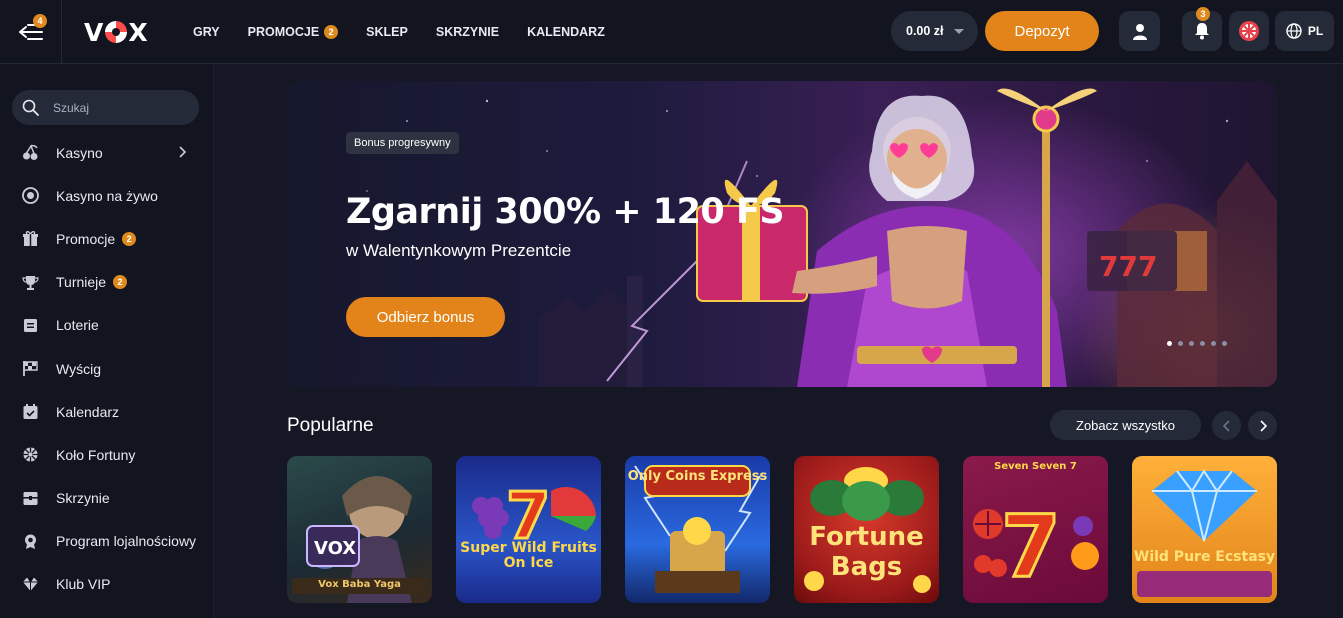  I want to click on profile-button, so click(1139, 31).